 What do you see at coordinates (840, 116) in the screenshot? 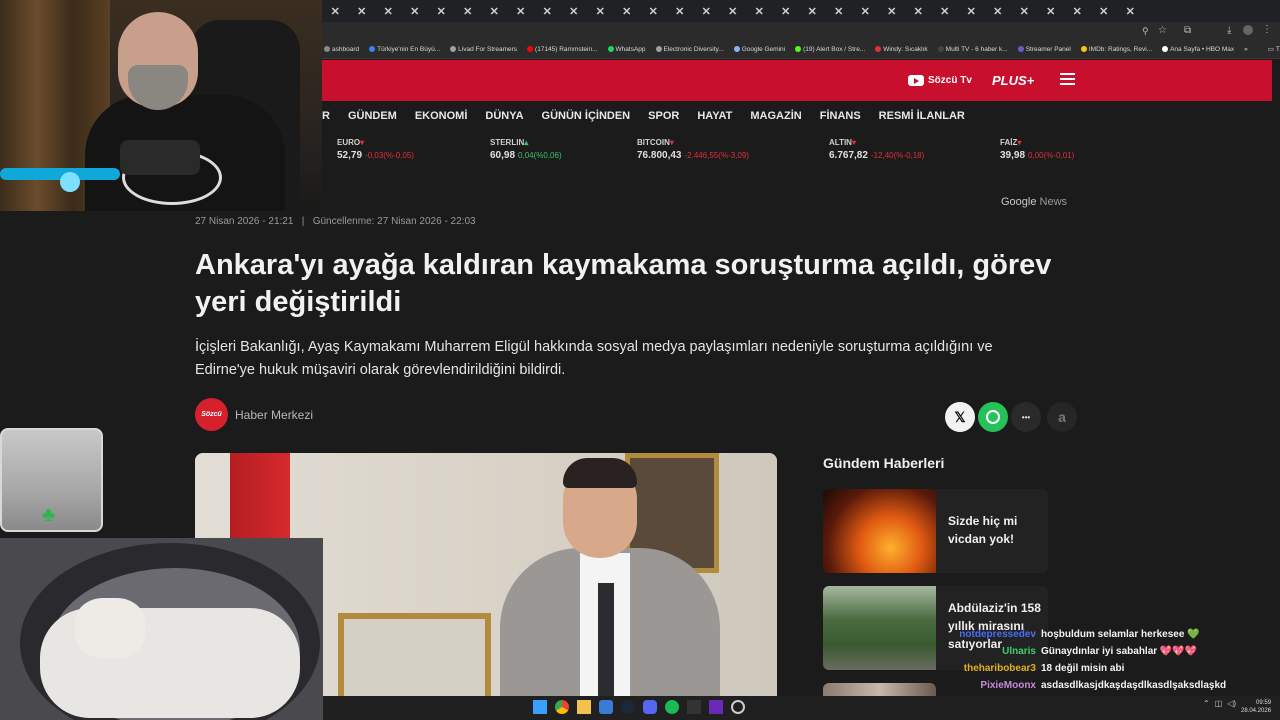
I see `nav-item: FİNANS` at bounding box center [840, 116].